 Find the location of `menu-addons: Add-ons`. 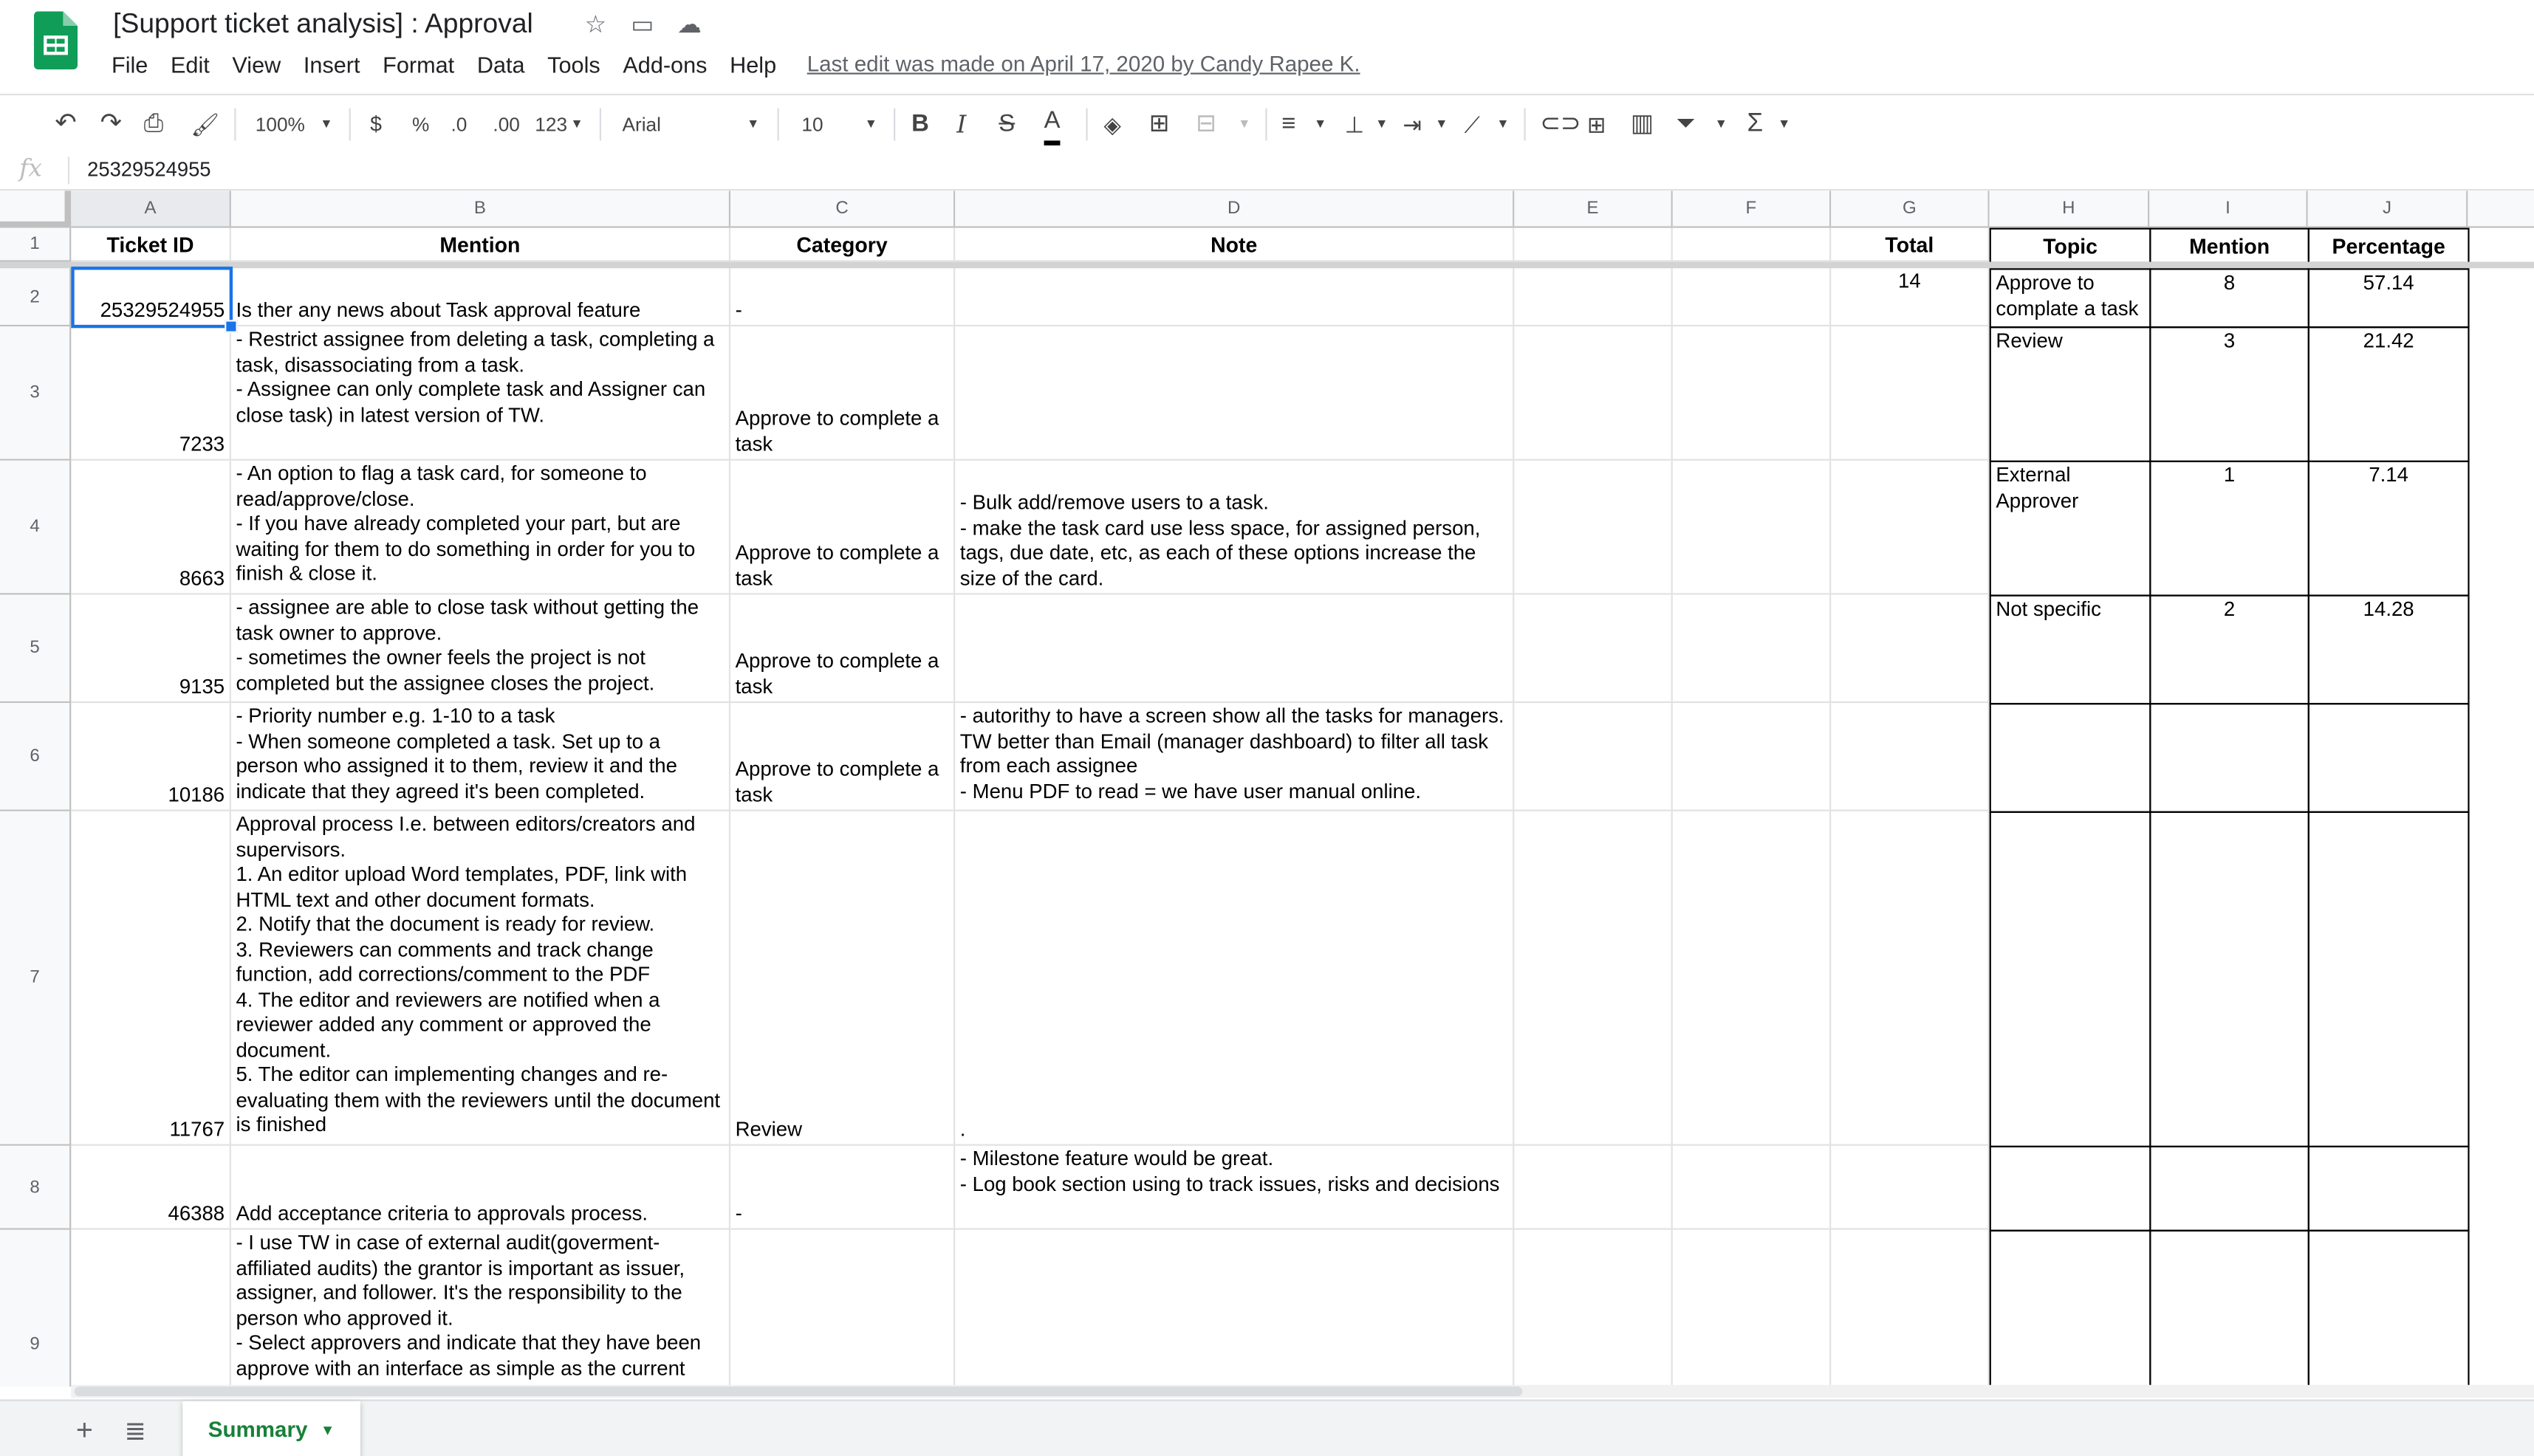

menu-addons: Add-ons is located at coordinates (665, 65).